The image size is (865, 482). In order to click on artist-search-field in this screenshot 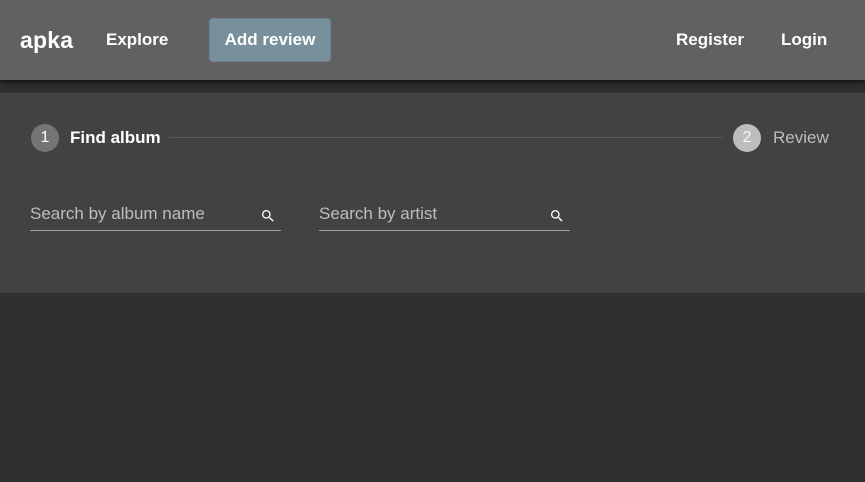, I will do `click(444, 214)`.